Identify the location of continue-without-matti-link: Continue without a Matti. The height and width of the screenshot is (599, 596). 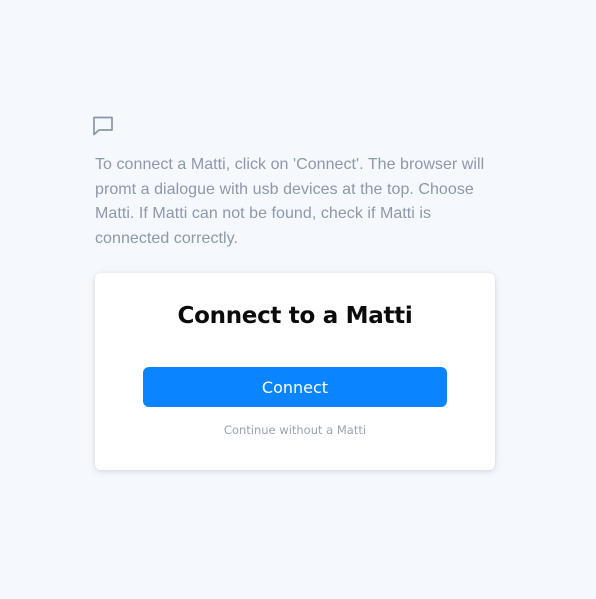
(295, 430).